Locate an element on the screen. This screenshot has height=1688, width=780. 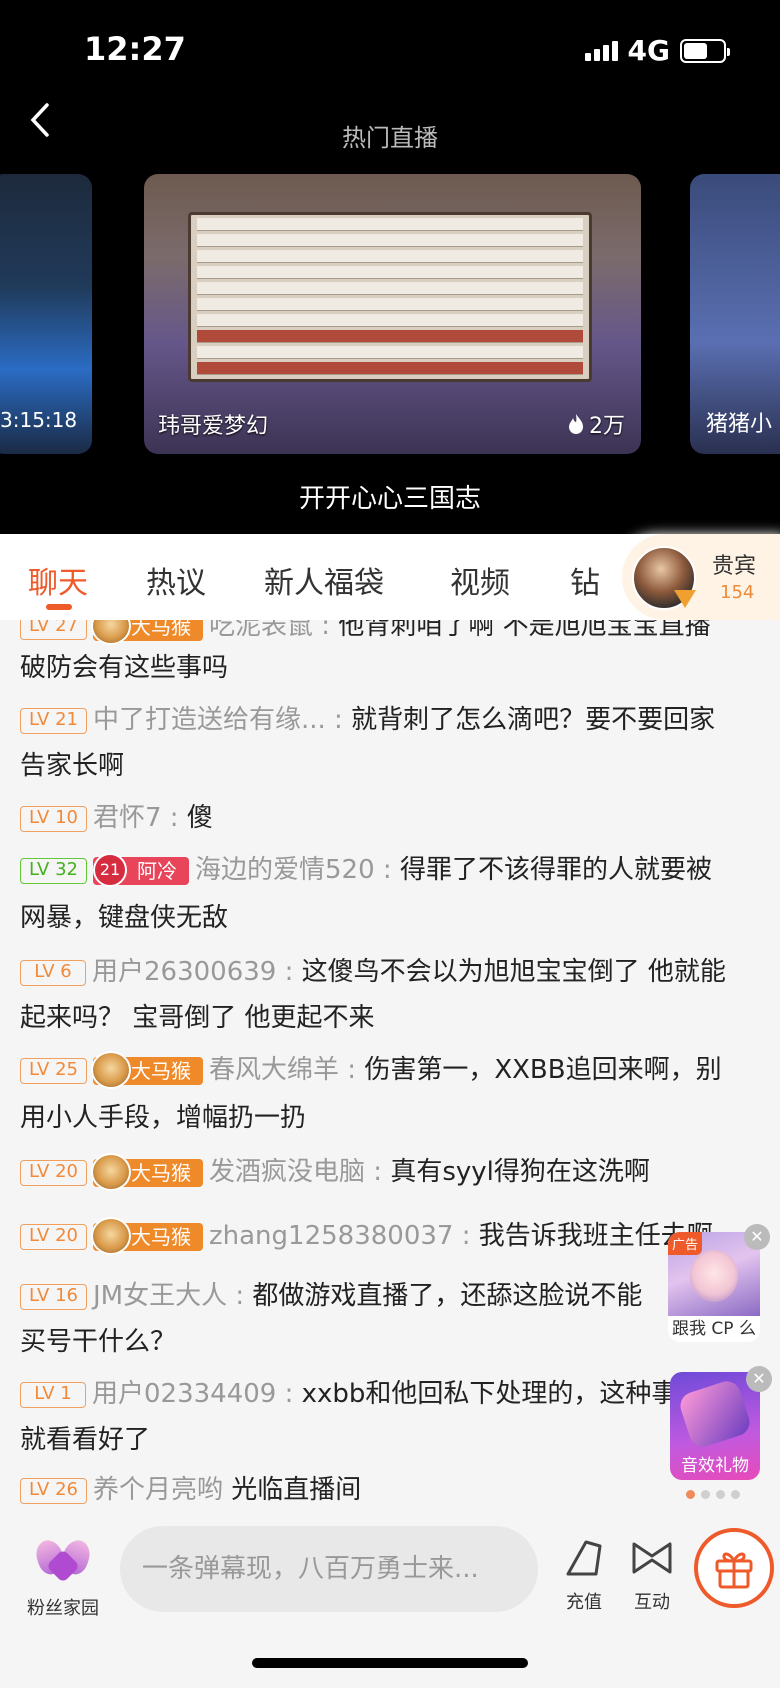
tab-discussion: 热议 is located at coordinates (176, 580).